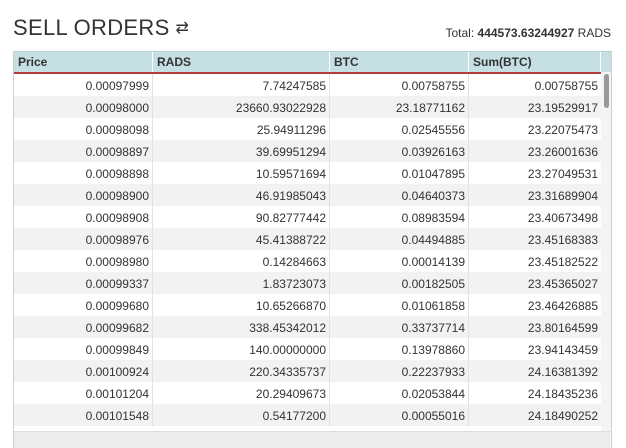 This screenshot has height=448, width=626. What do you see at coordinates (83, 62) in the screenshot?
I see `column-header-price: Price` at bounding box center [83, 62].